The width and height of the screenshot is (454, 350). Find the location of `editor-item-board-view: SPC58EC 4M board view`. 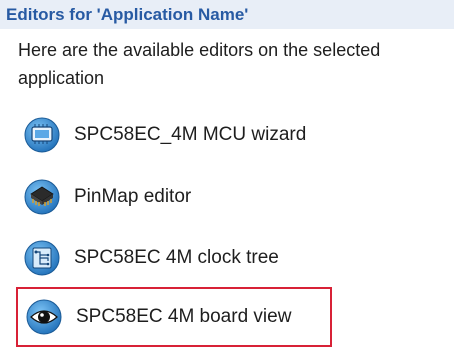

editor-item-board-view: SPC58EC 4M board view is located at coordinates (174, 317).